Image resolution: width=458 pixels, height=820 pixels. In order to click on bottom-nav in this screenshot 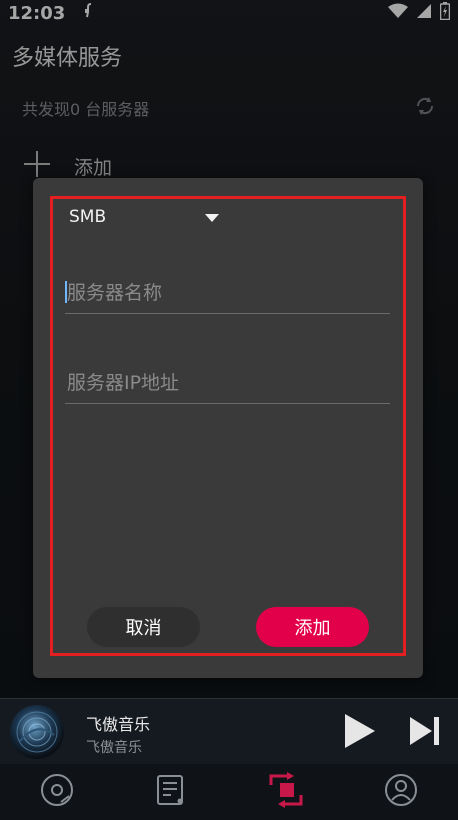, I will do `click(229, 792)`.